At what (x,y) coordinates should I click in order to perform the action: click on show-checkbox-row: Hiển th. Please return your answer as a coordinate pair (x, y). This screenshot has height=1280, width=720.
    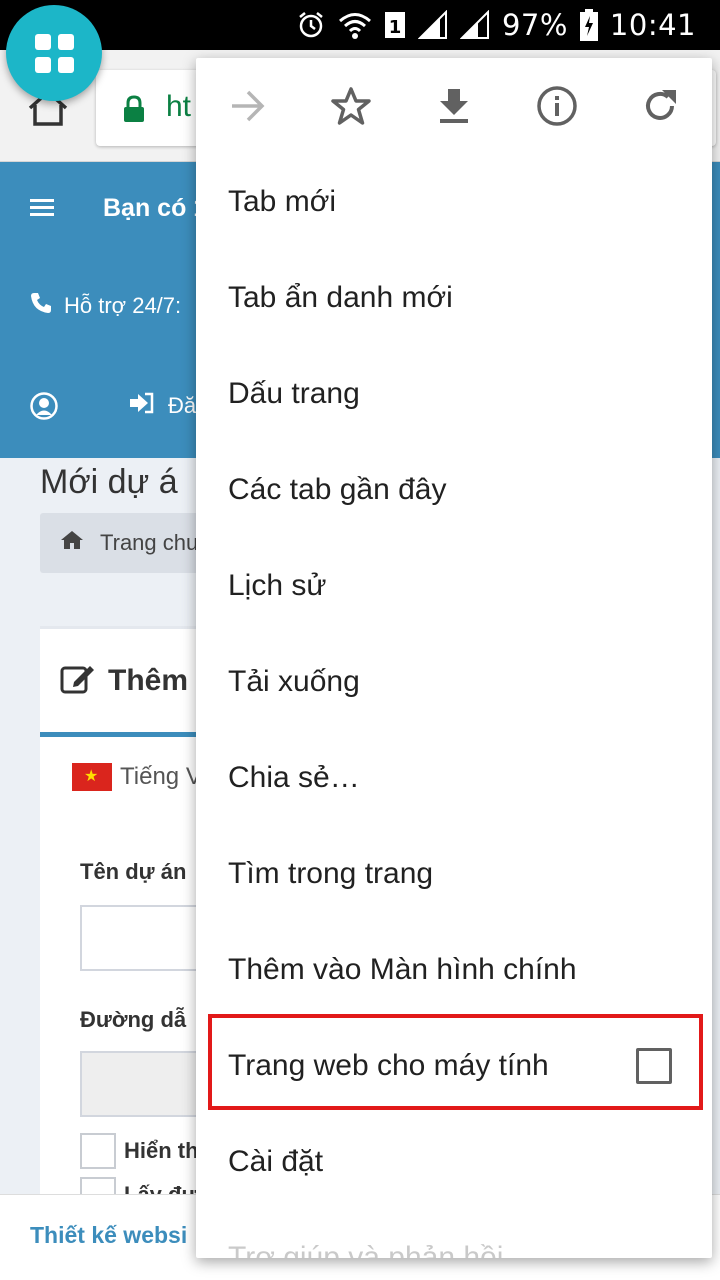
    Looking at the image, I should click on (139, 1151).